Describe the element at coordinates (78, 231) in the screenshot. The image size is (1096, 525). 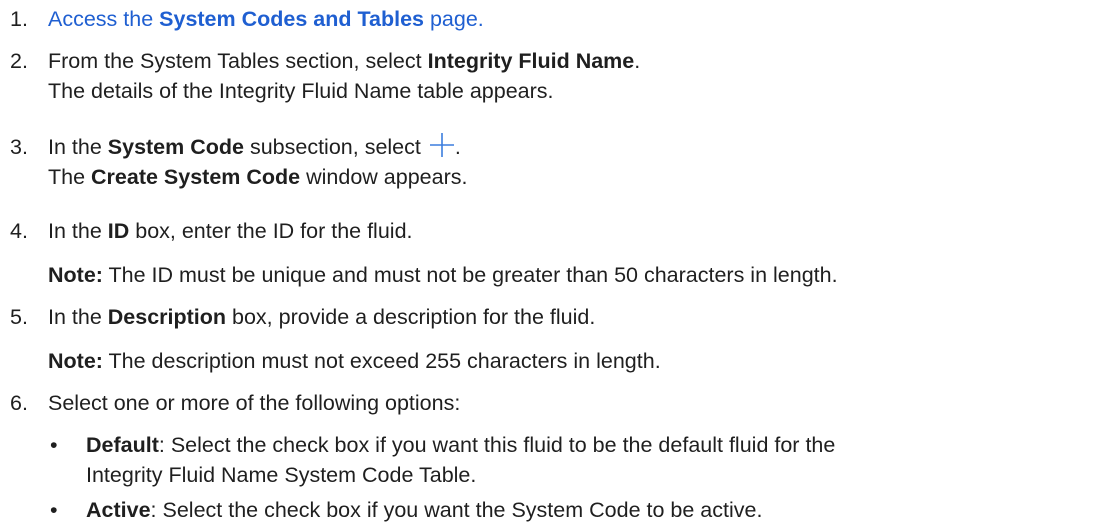
I see `step-4-pre: In the` at that location.